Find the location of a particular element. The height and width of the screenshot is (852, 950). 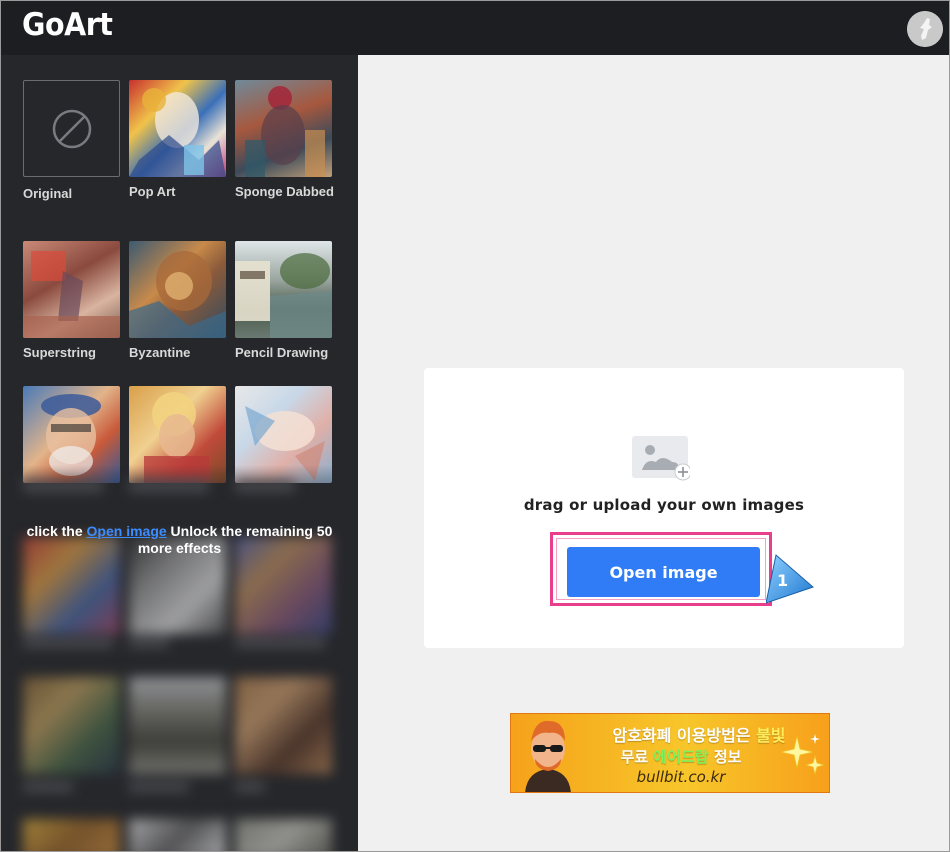

image-upload-icon is located at coordinates (661, 458).